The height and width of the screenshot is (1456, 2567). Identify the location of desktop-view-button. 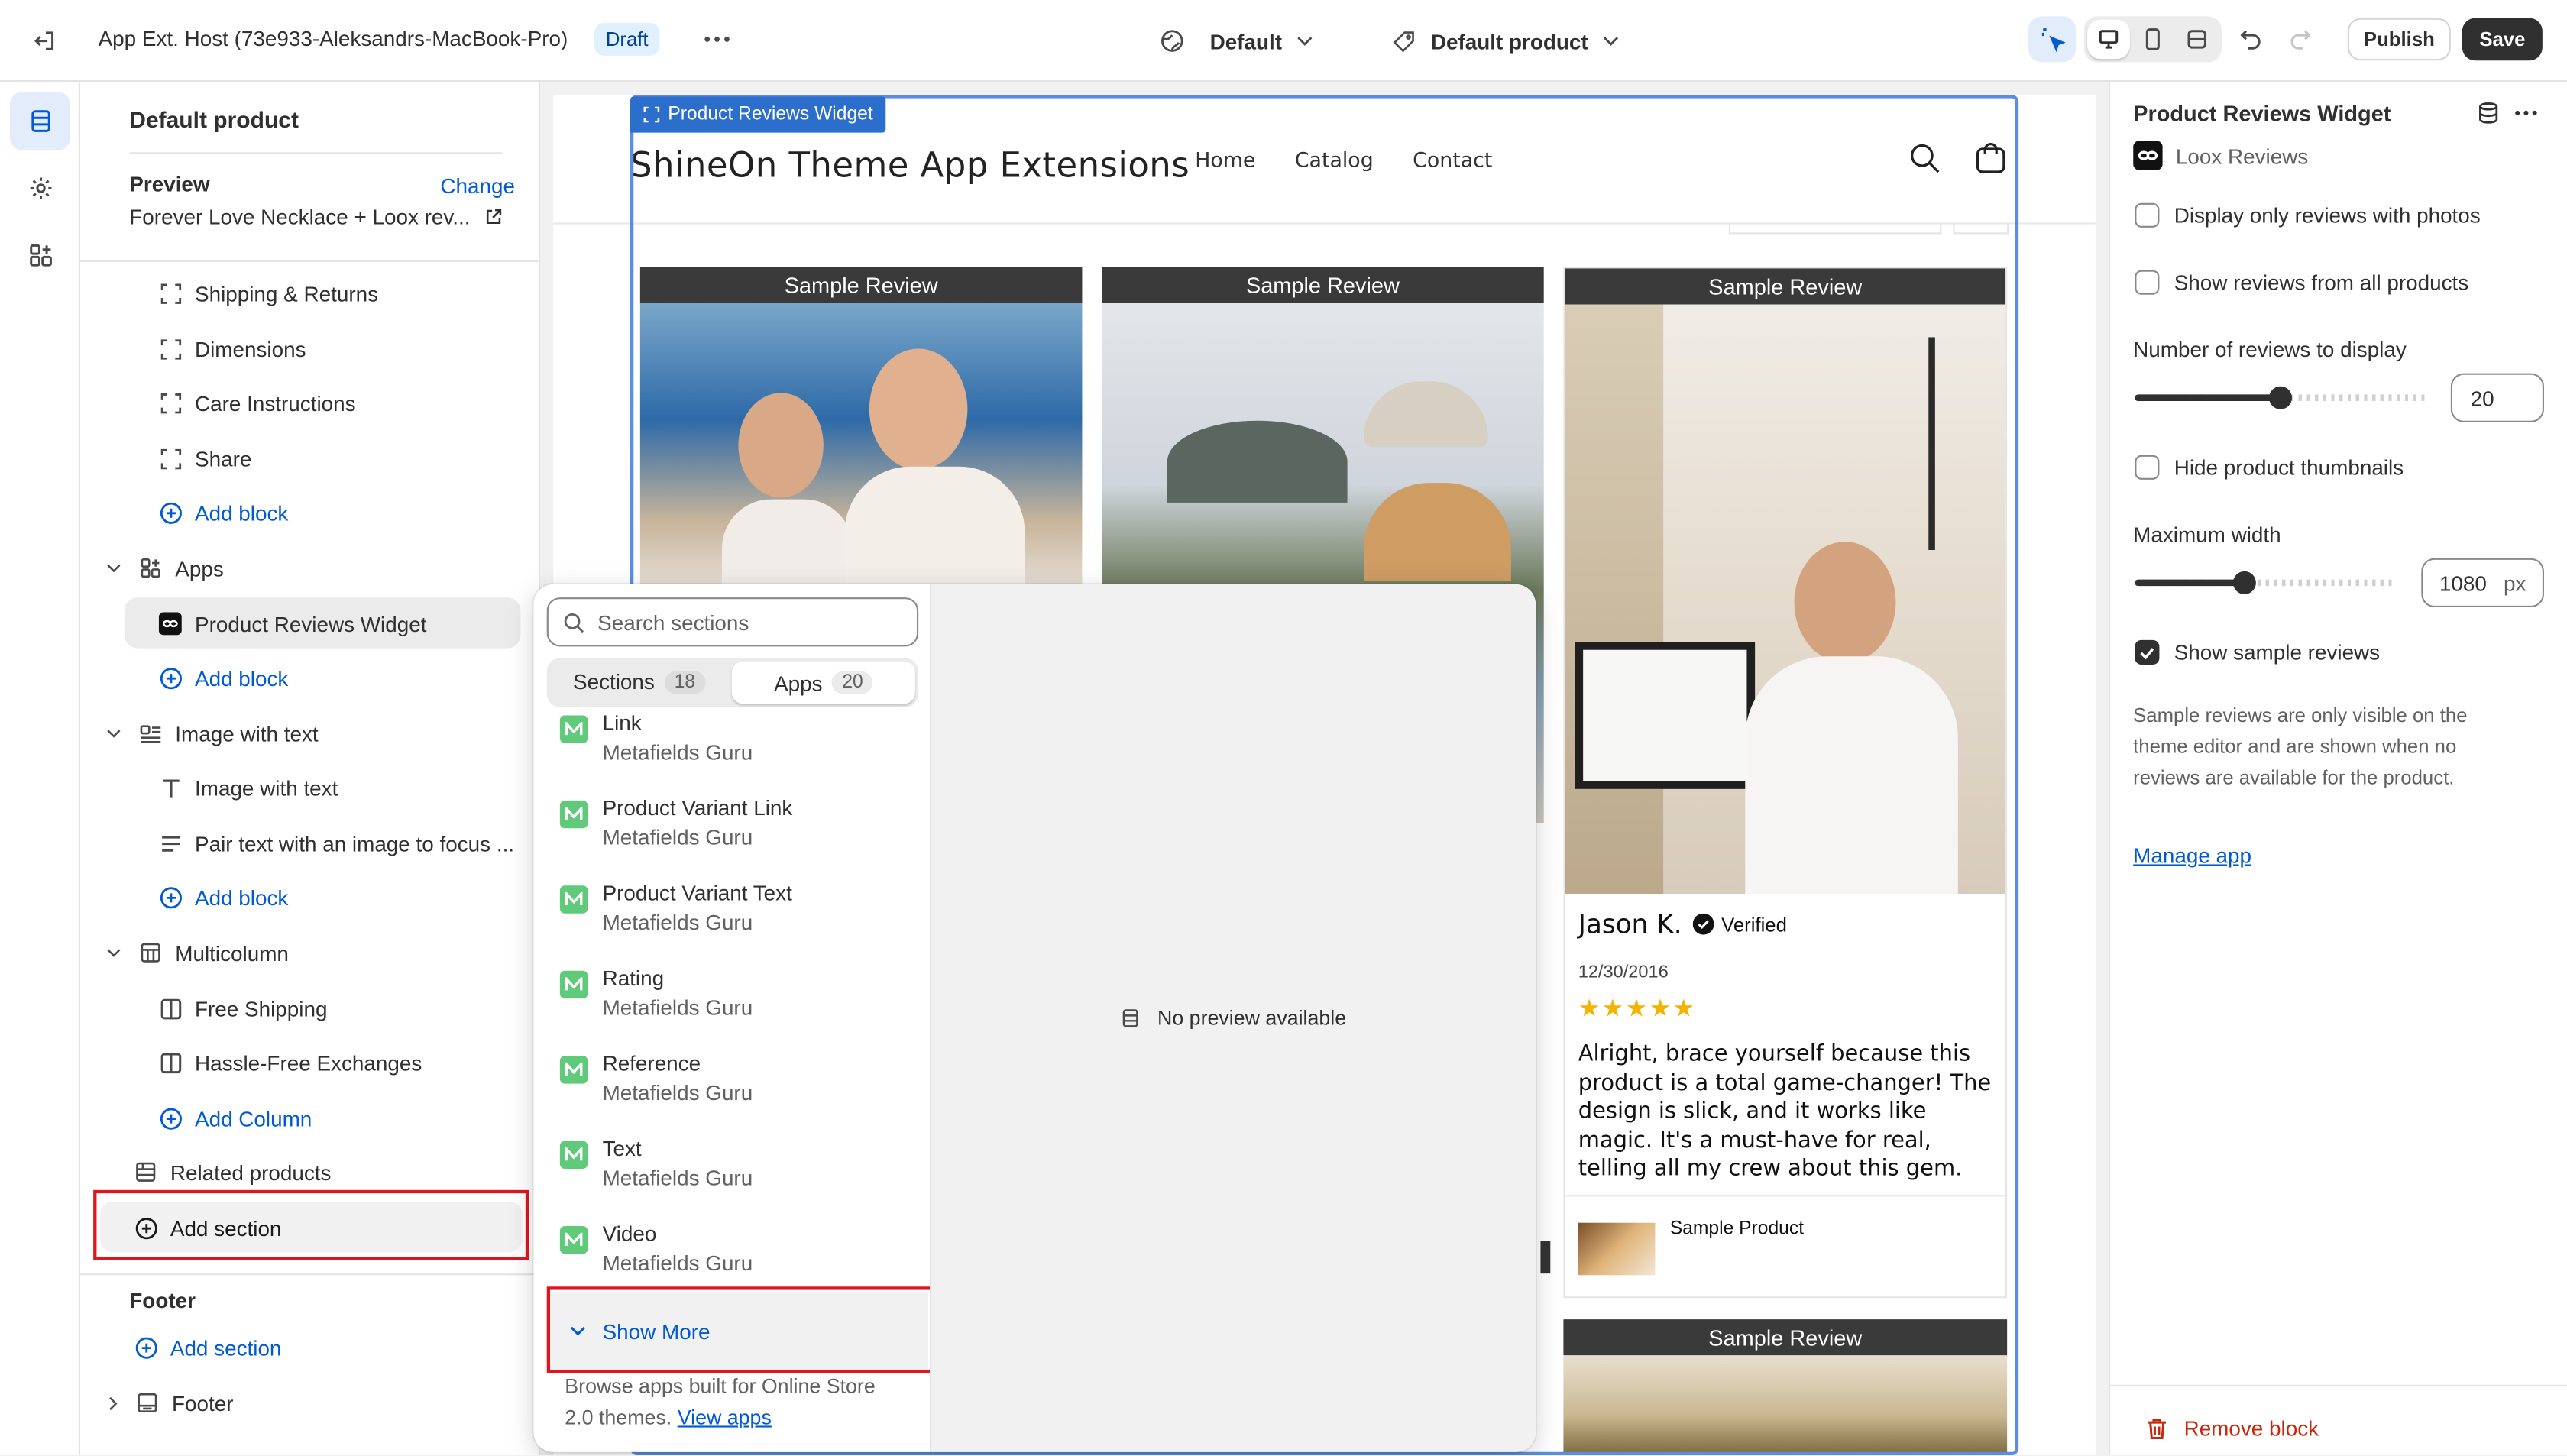
(2108, 39).